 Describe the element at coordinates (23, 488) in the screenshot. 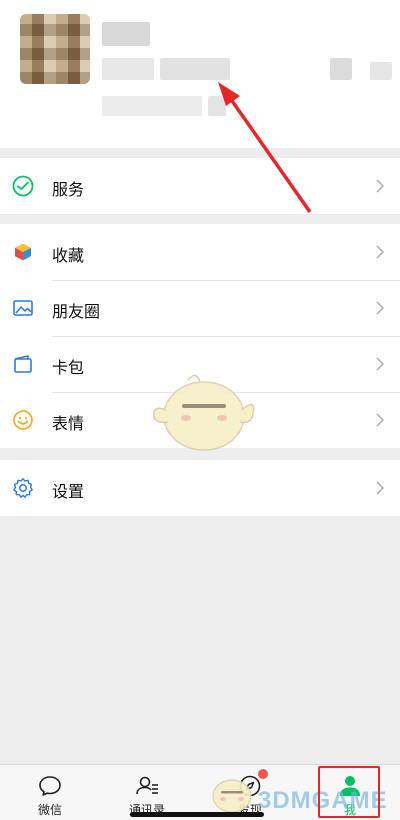

I see `gear-icon` at that location.